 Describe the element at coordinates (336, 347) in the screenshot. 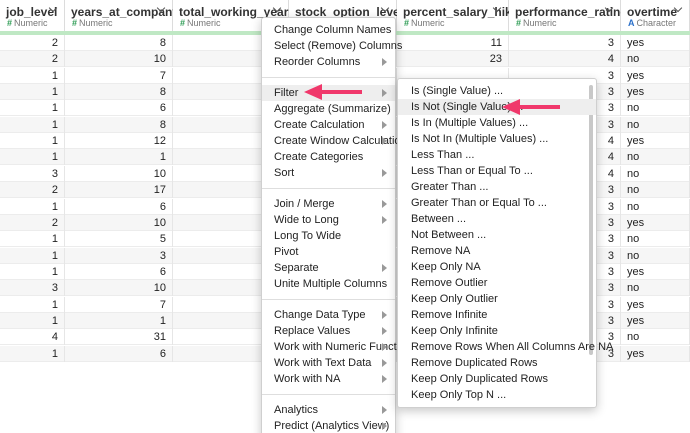

I see `menu-item-work-with-numeric-function: Work with Numeric Function` at that location.